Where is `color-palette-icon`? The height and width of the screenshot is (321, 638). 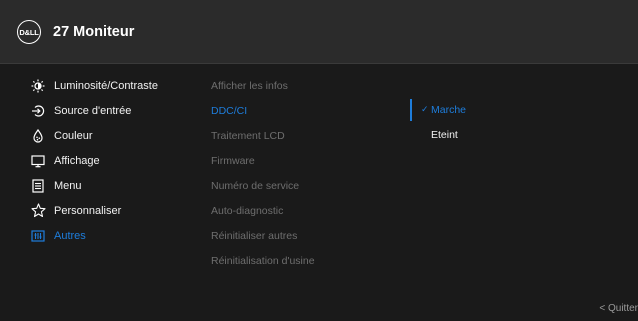
color-palette-icon is located at coordinates (38, 136).